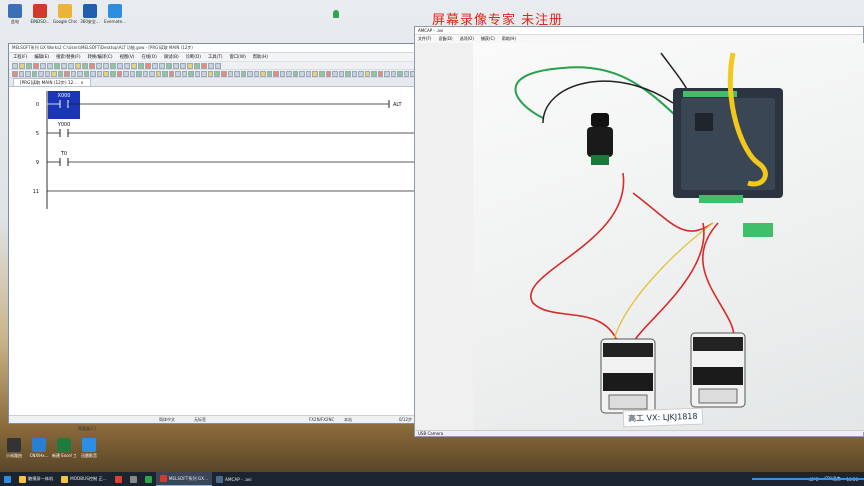 The width and height of the screenshot is (864, 486). What do you see at coordinates (488, 39) in the screenshot?
I see `amcap-menu-item: 捕获(C)` at bounding box center [488, 39].